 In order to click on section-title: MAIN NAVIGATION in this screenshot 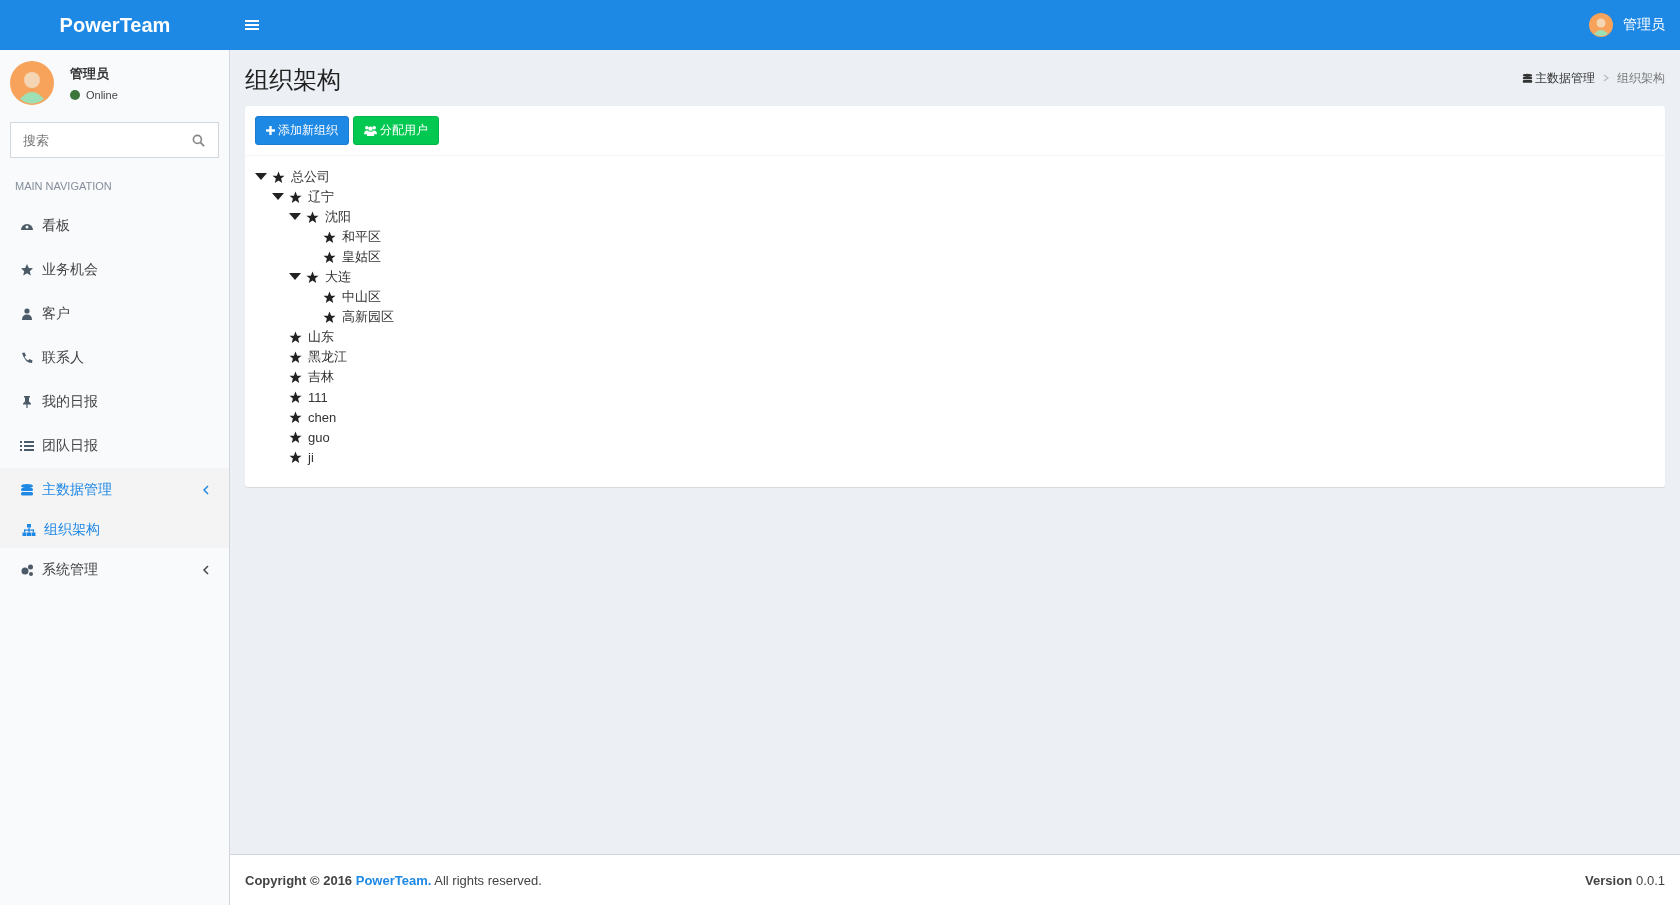, I will do `click(63, 186)`.